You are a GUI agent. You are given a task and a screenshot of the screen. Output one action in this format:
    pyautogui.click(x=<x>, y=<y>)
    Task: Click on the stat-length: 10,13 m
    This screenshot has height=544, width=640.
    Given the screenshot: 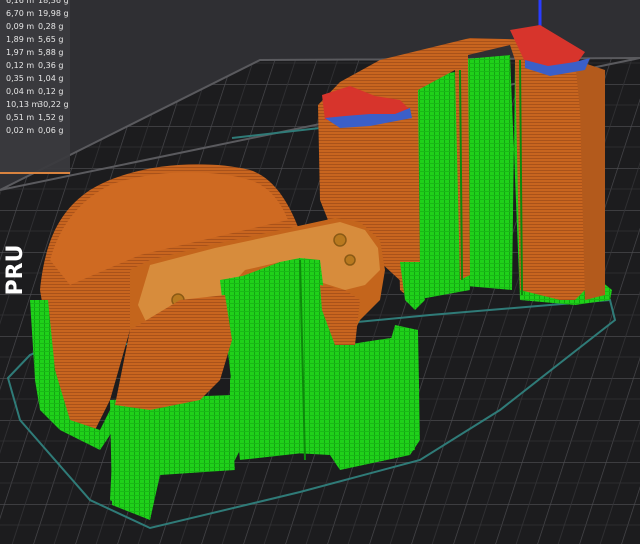 What is the action you would take?
    pyautogui.click(x=23, y=104)
    